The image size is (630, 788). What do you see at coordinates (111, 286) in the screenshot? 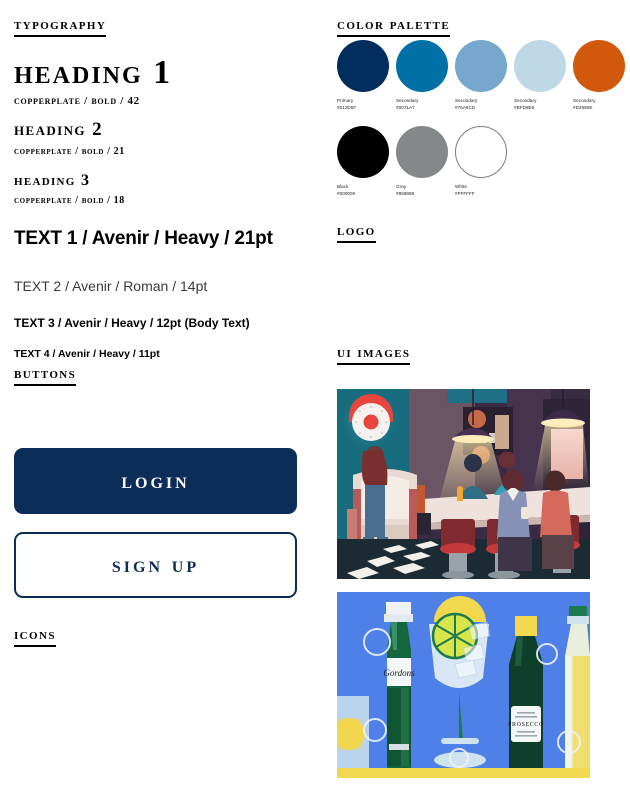
I see `text-2-sample: TEXT 2 / Avenir / Roman / 14pt` at bounding box center [111, 286].